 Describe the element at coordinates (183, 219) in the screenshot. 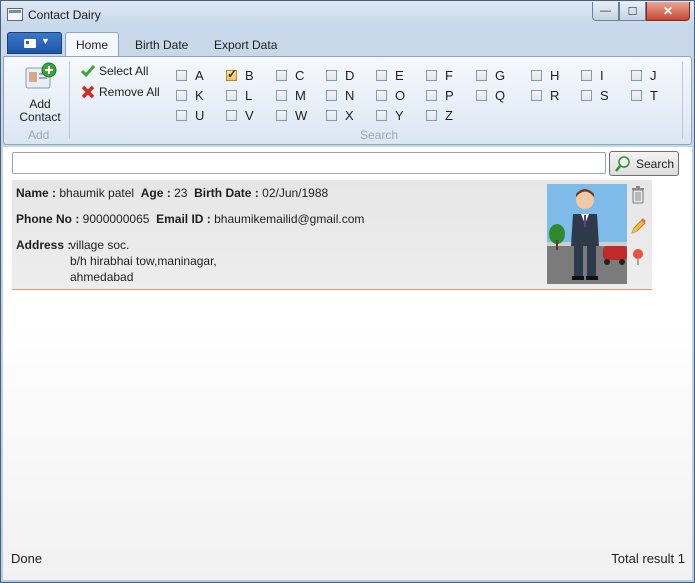

I see `email-label: Email ID :` at that location.